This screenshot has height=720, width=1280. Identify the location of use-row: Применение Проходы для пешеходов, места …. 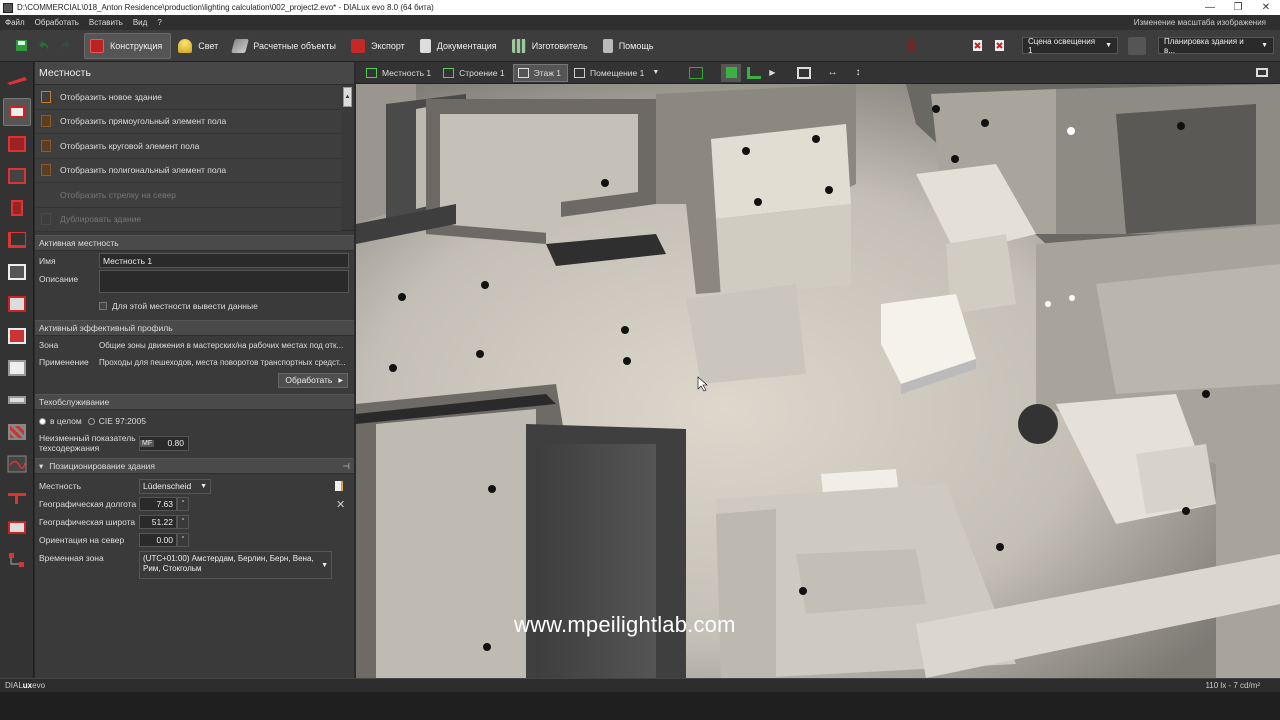
(194, 362).